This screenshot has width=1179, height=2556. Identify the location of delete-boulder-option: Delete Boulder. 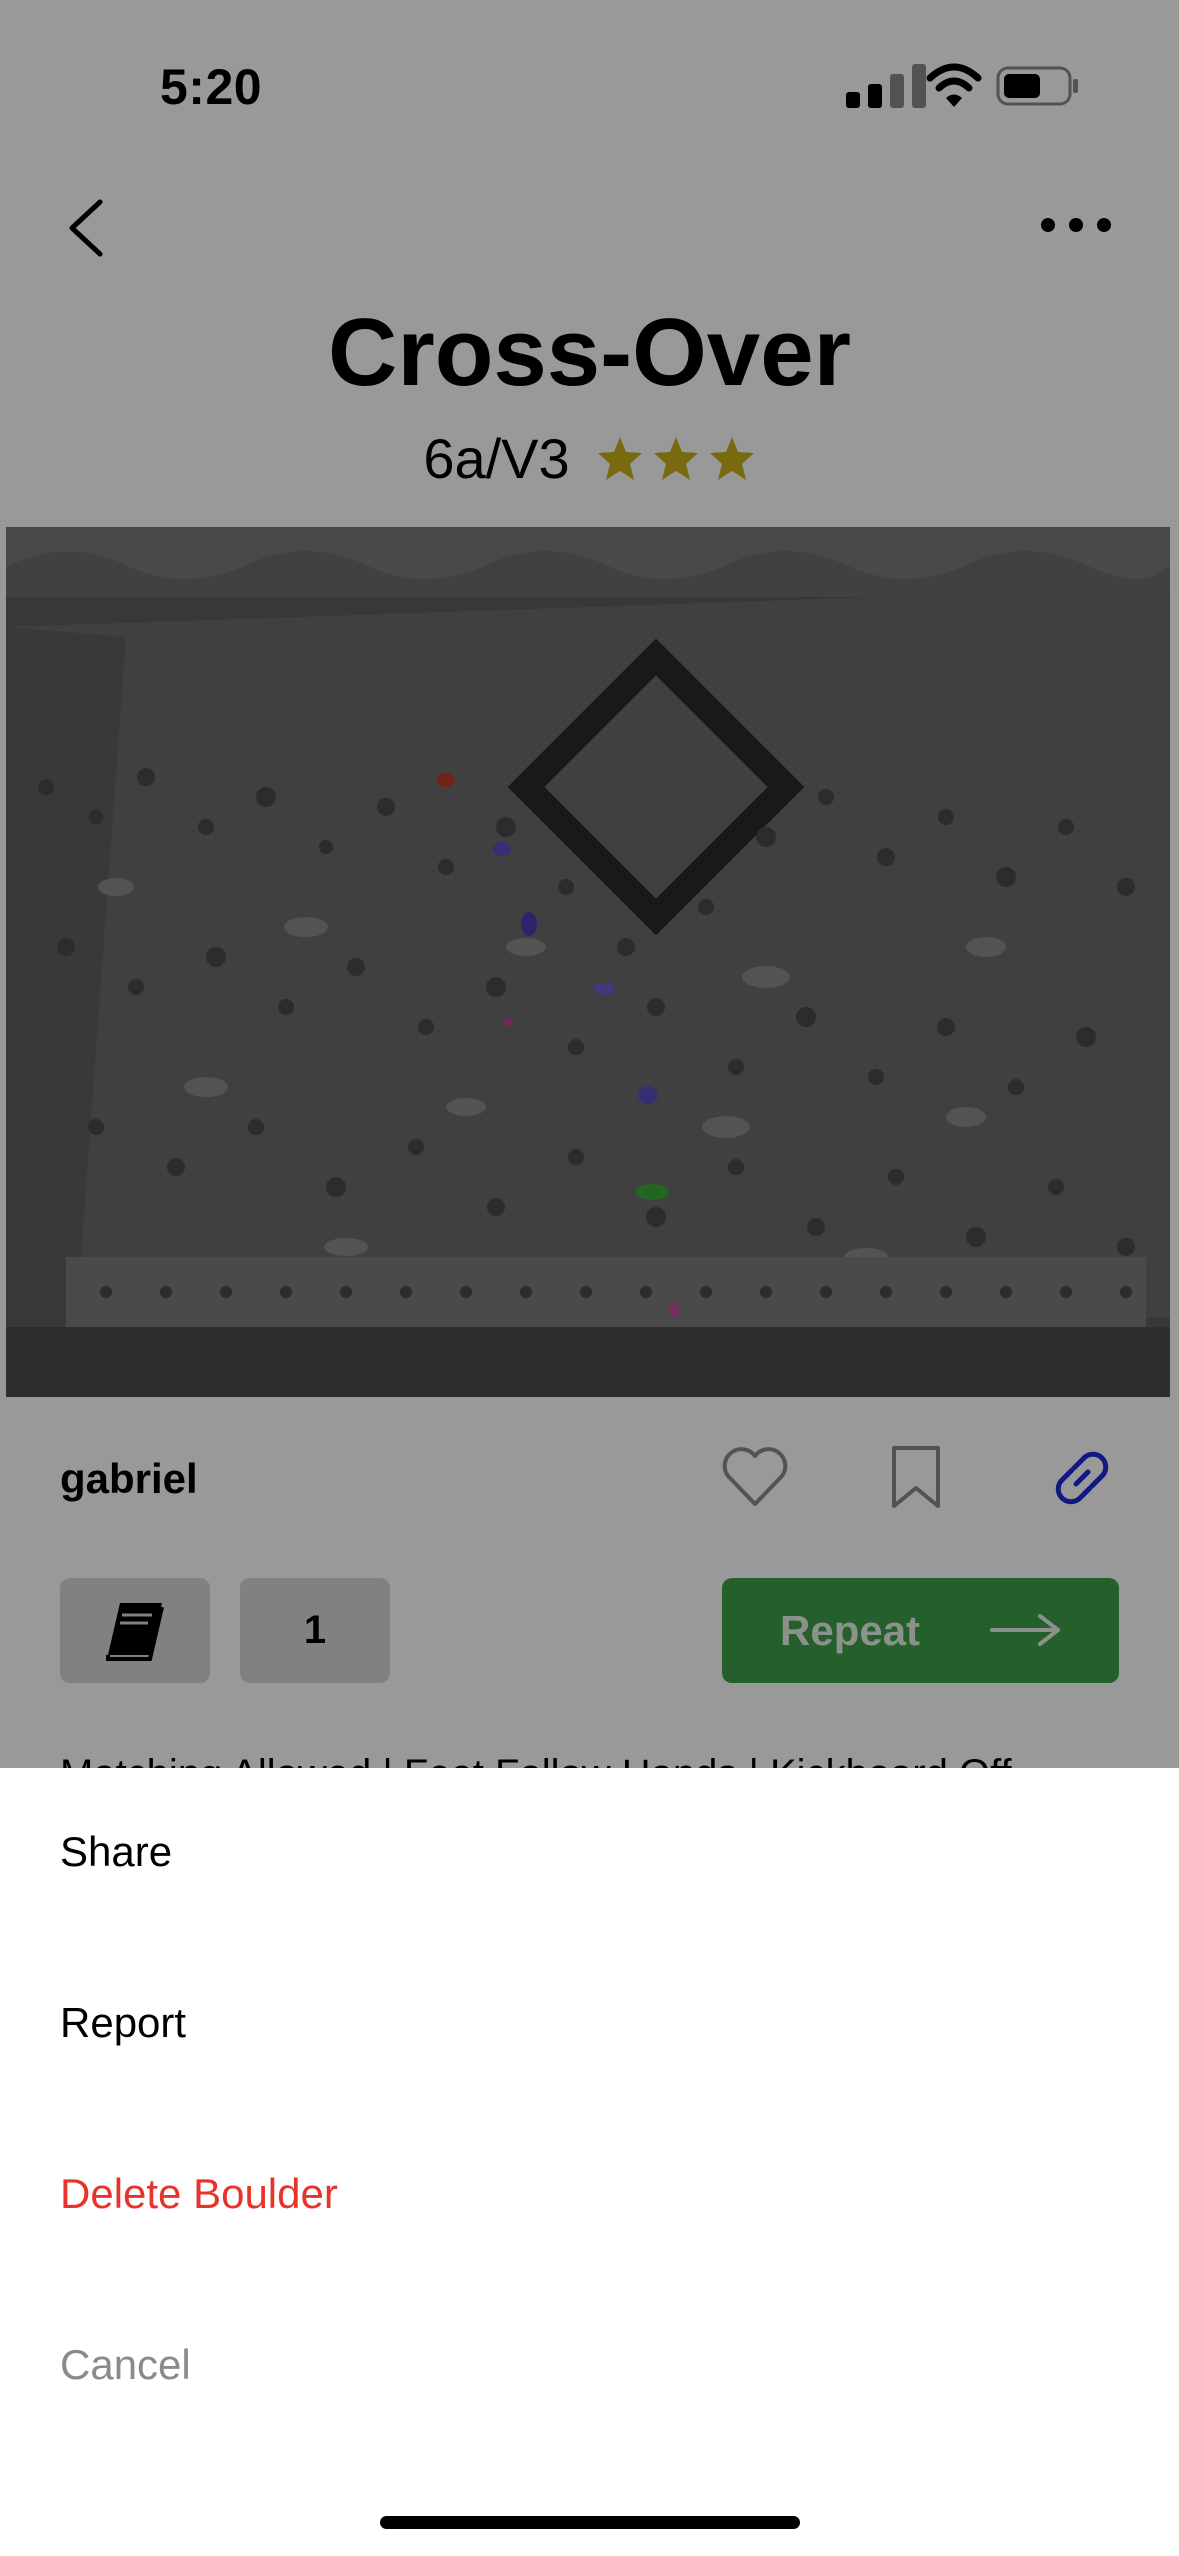
(199, 2194).